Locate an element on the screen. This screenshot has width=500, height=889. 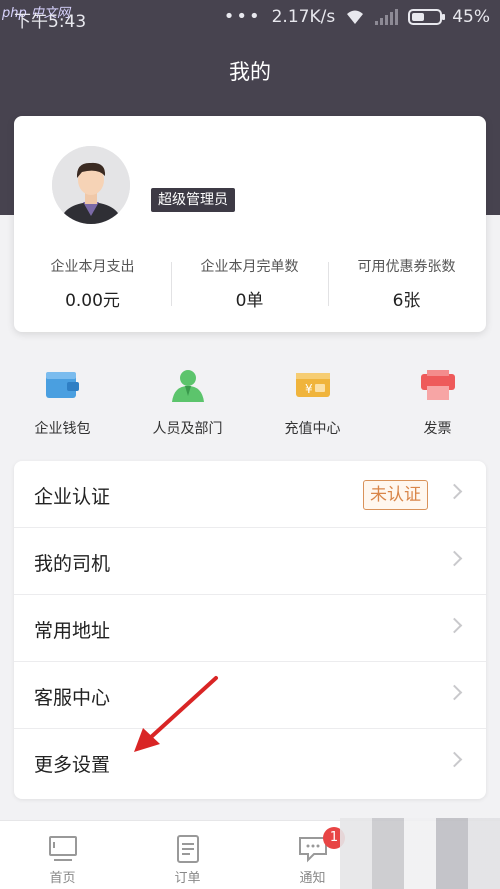
quick-entry-label: 发票 is located at coordinates (437, 429).